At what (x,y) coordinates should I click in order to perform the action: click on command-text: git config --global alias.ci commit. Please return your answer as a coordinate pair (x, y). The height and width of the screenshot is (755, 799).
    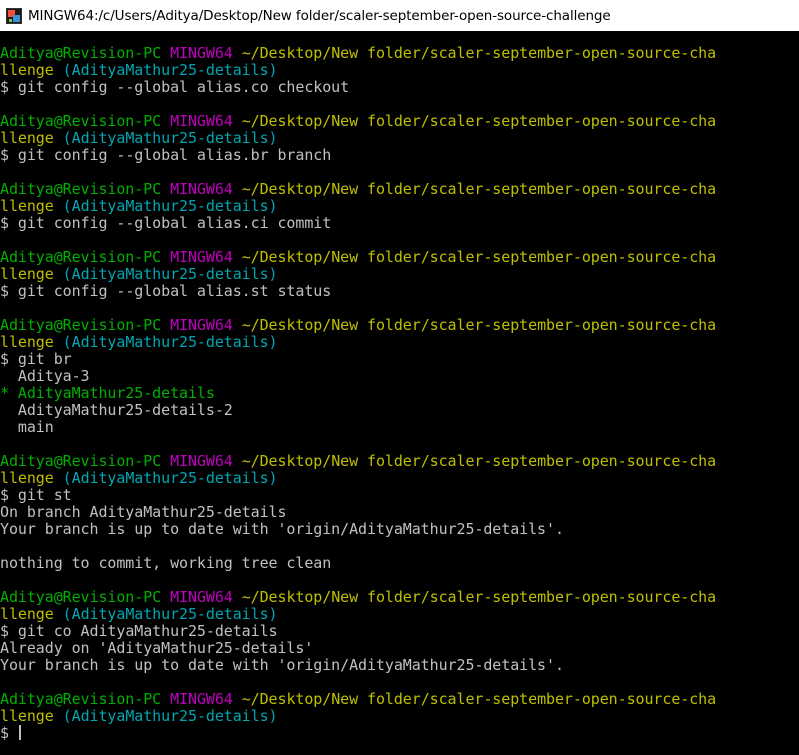
    Looking at the image, I should click on (174, 223).